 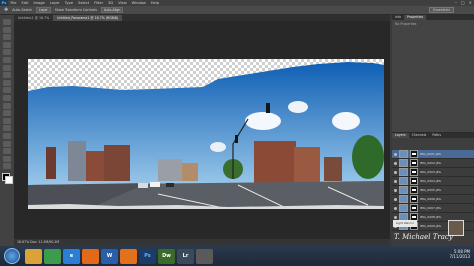 What do you see at coordinates (7, 44) in the screenshot?
I see `quick-select-tool-icon` at bounding box center [7, 44].